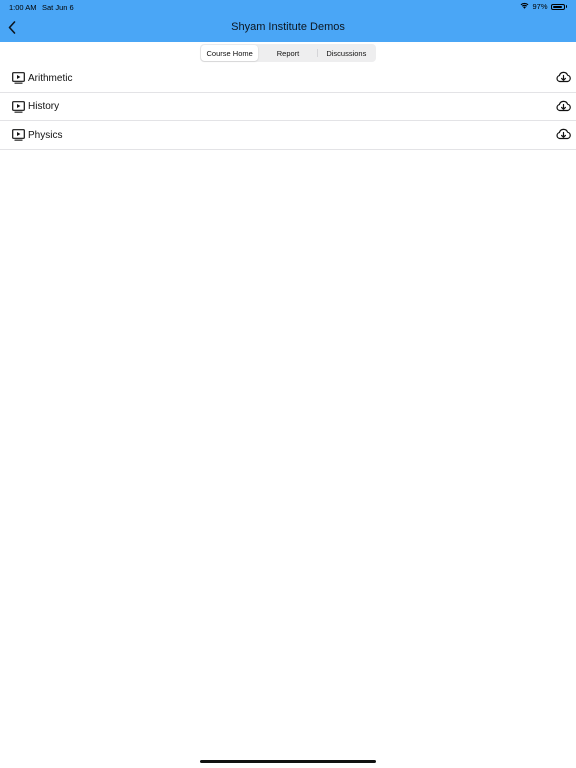 This screenshot has height=768, width=576. What do you see at coordinates (45, 135) in the screenshot?
I see `course-label: Physics` at bounding box center [45, 135].